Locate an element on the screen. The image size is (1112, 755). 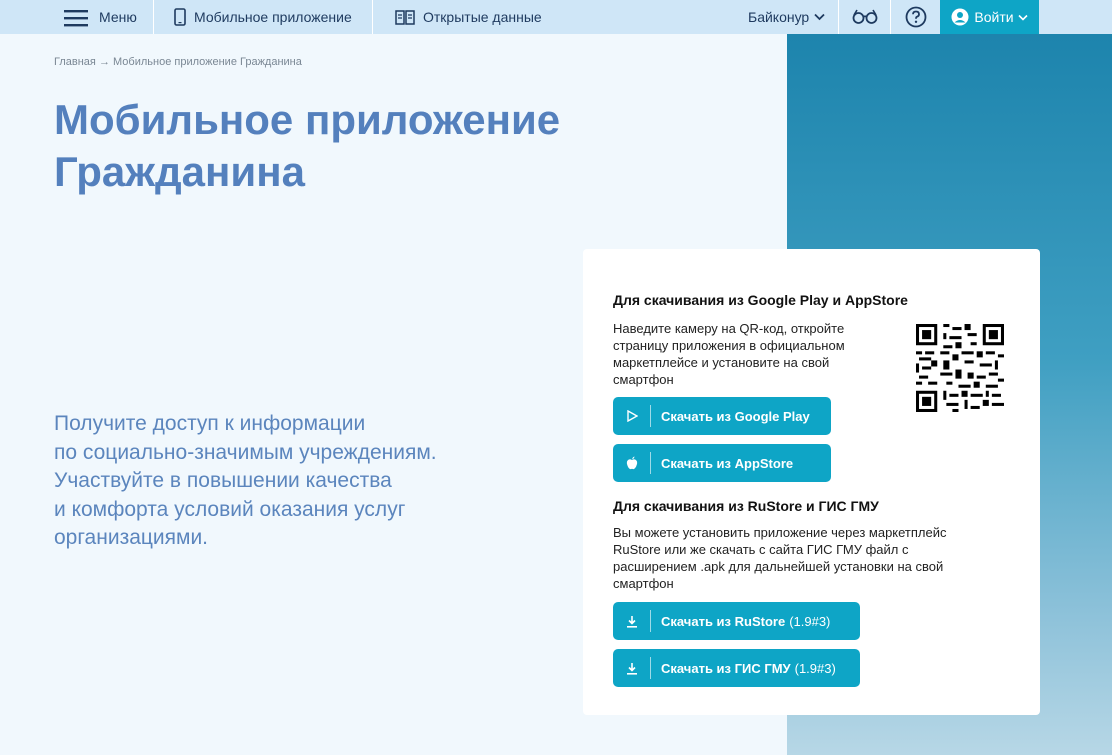
menu-label: Меню is located at coordinates (118, 17).